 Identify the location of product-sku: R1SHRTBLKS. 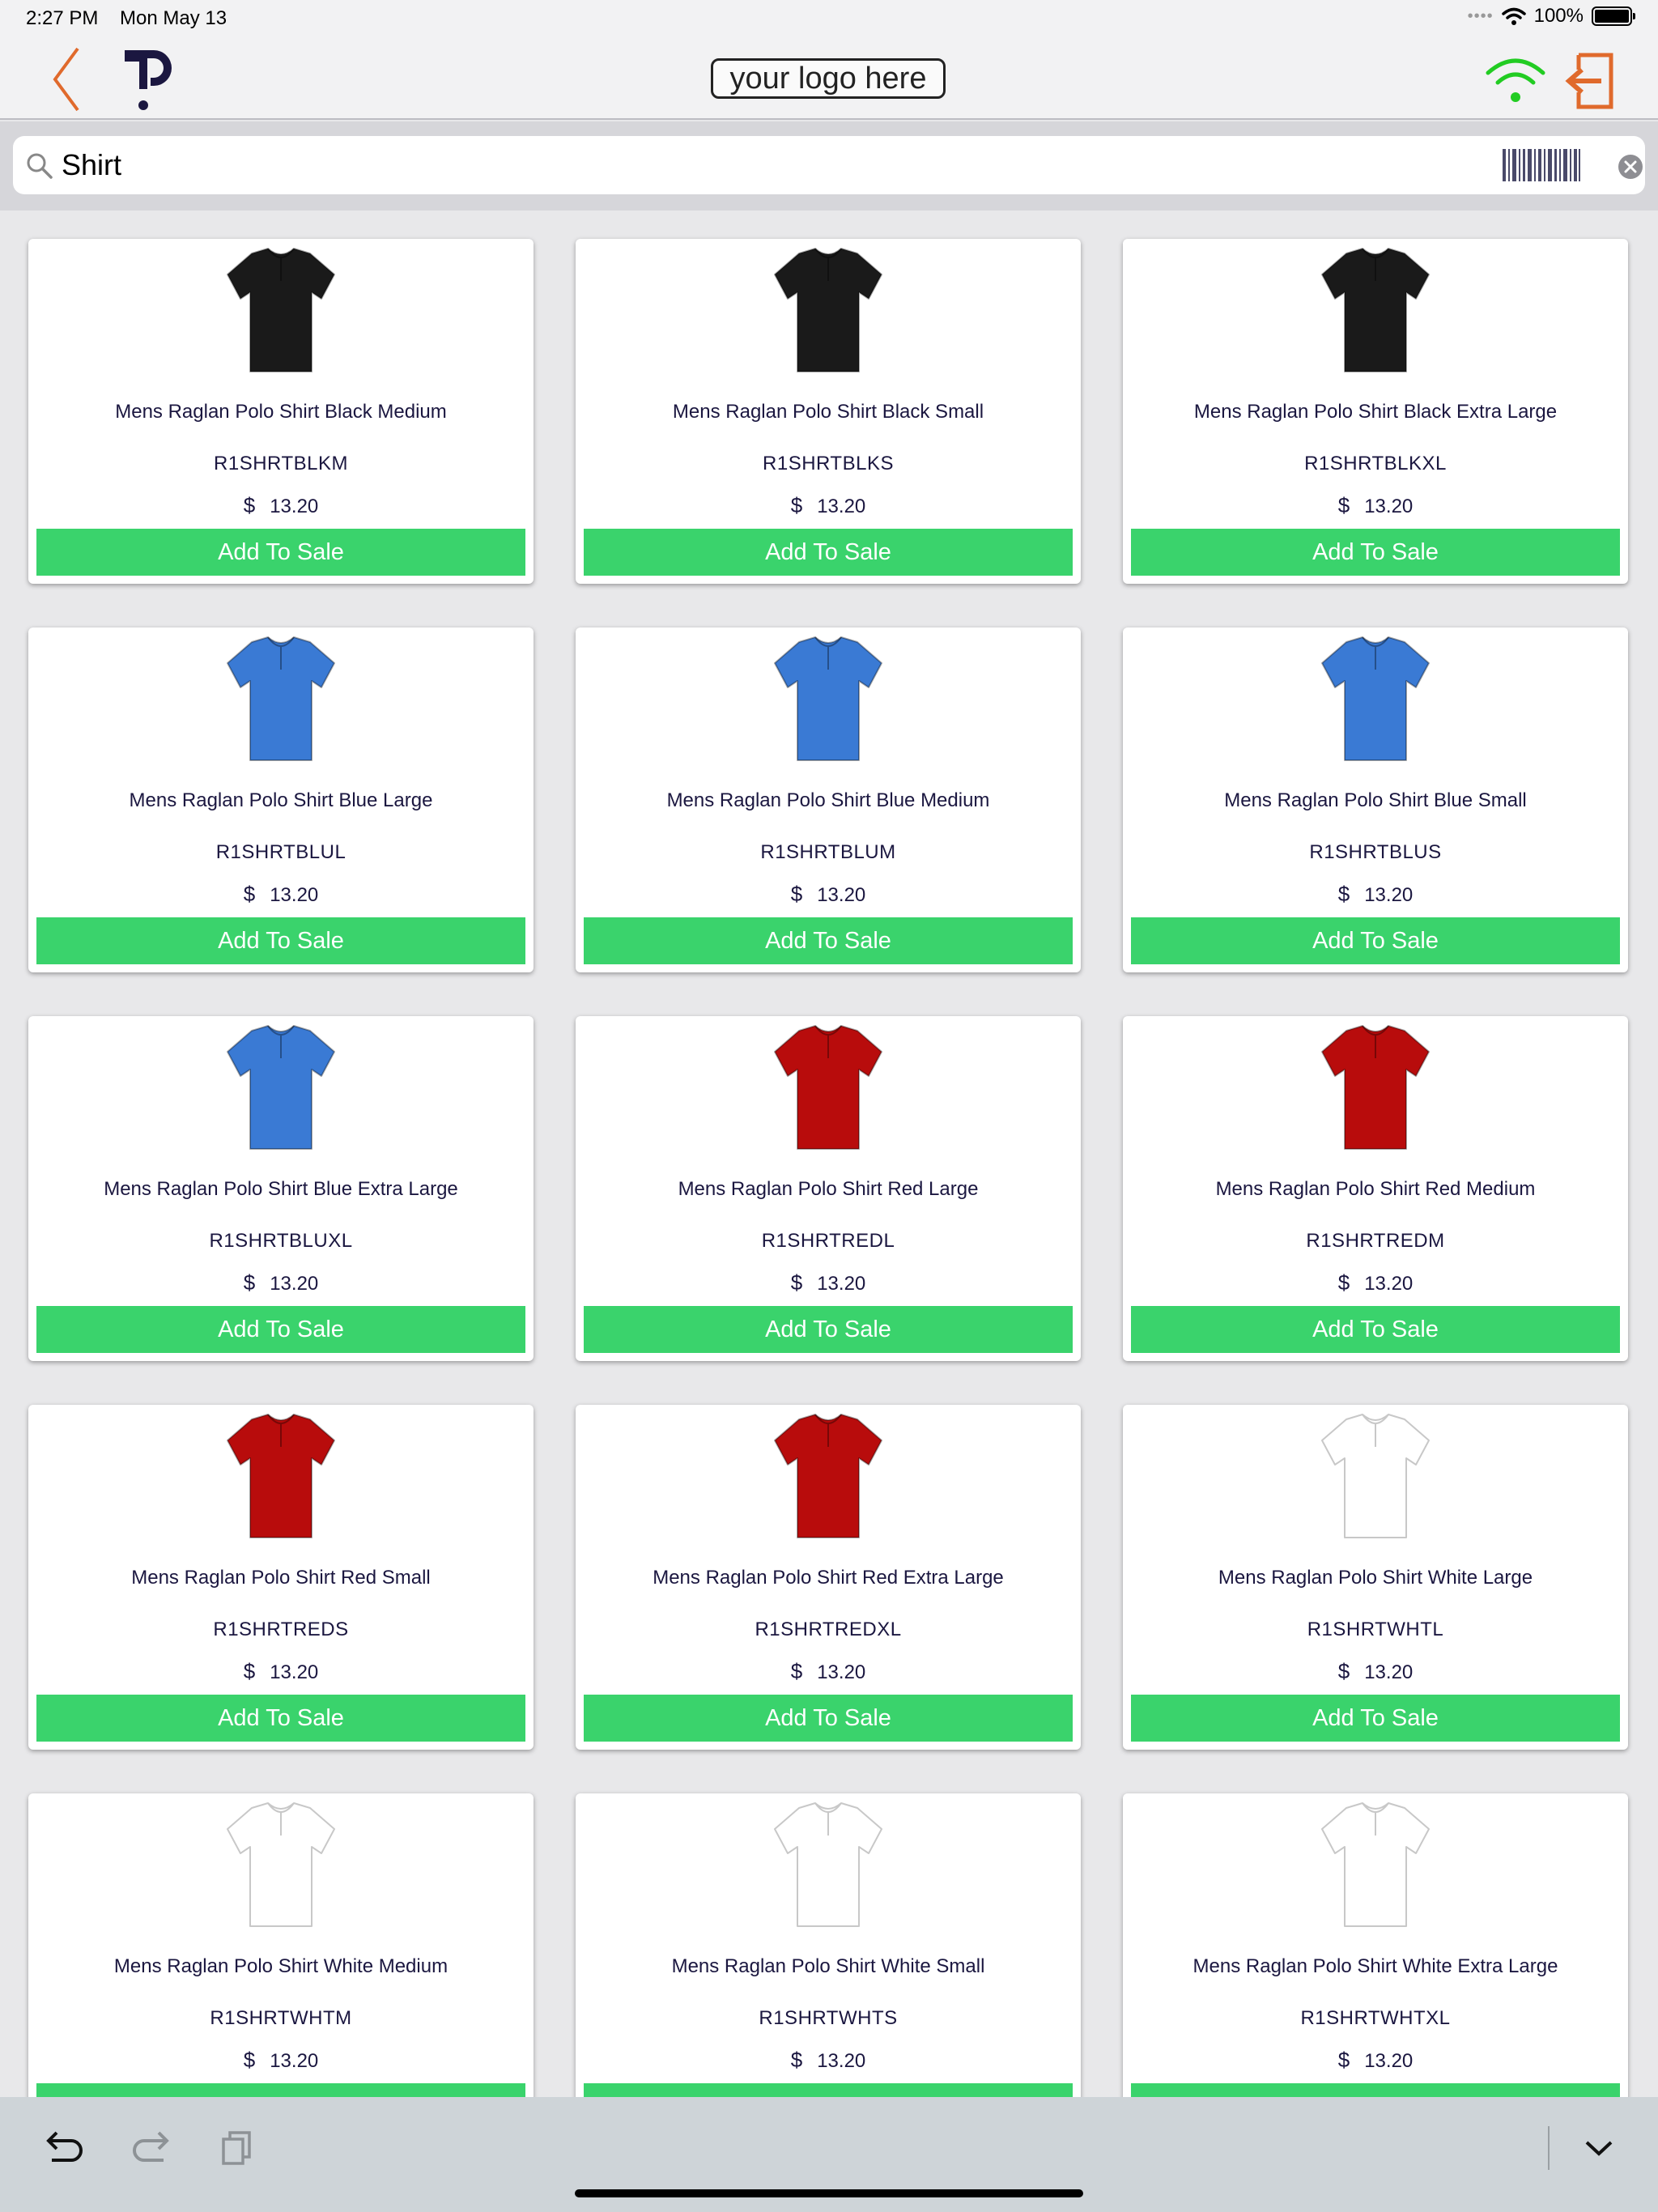
(828, 464).